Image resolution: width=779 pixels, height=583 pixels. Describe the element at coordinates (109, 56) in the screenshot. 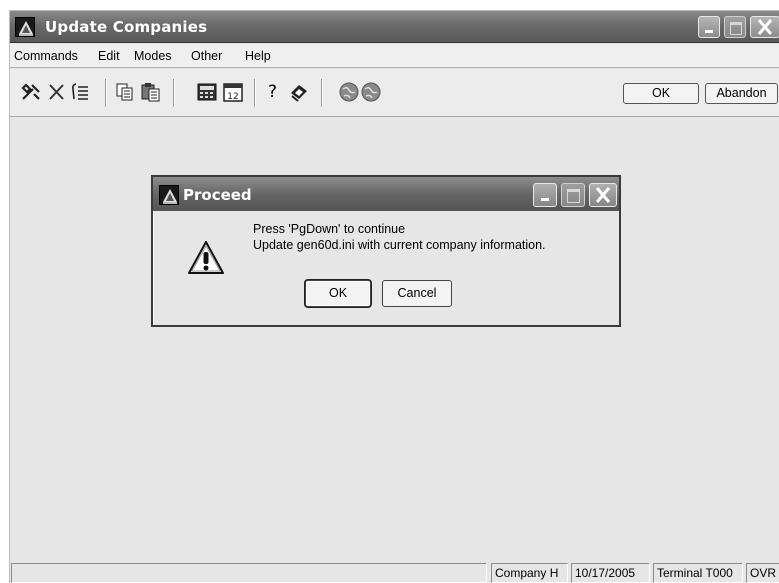

I see `menu-edit: Edit` at that location.